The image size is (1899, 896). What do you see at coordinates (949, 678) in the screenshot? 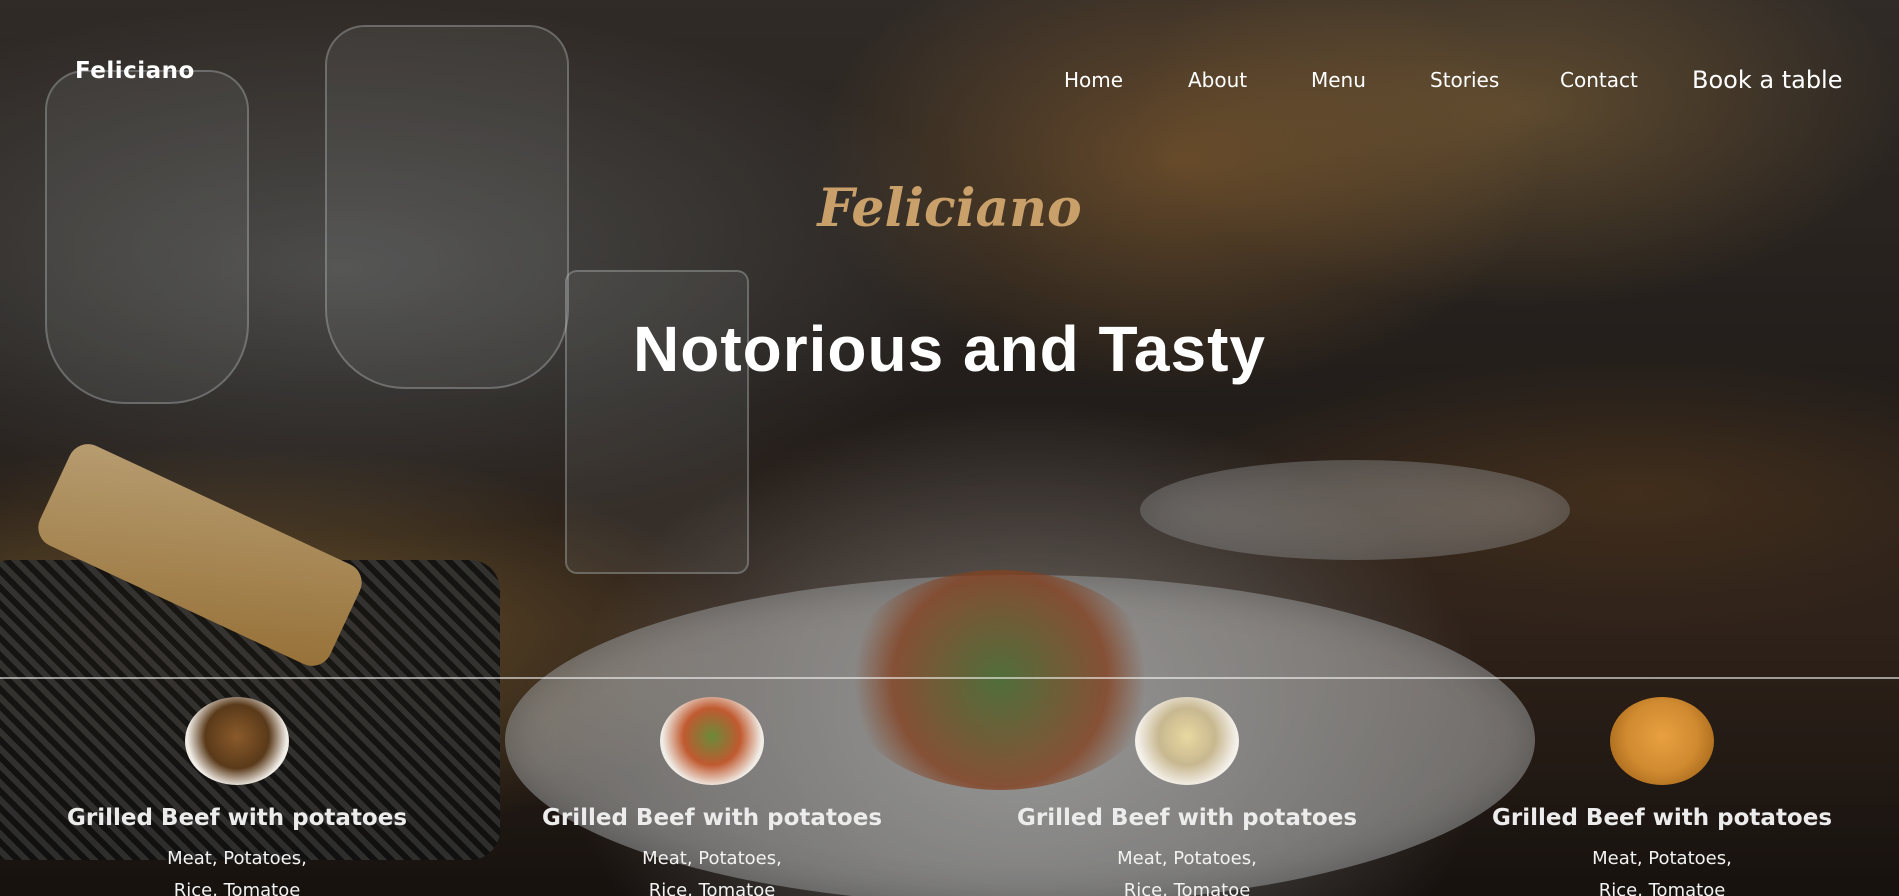
I see `divider` at bounding box center [949, 678].